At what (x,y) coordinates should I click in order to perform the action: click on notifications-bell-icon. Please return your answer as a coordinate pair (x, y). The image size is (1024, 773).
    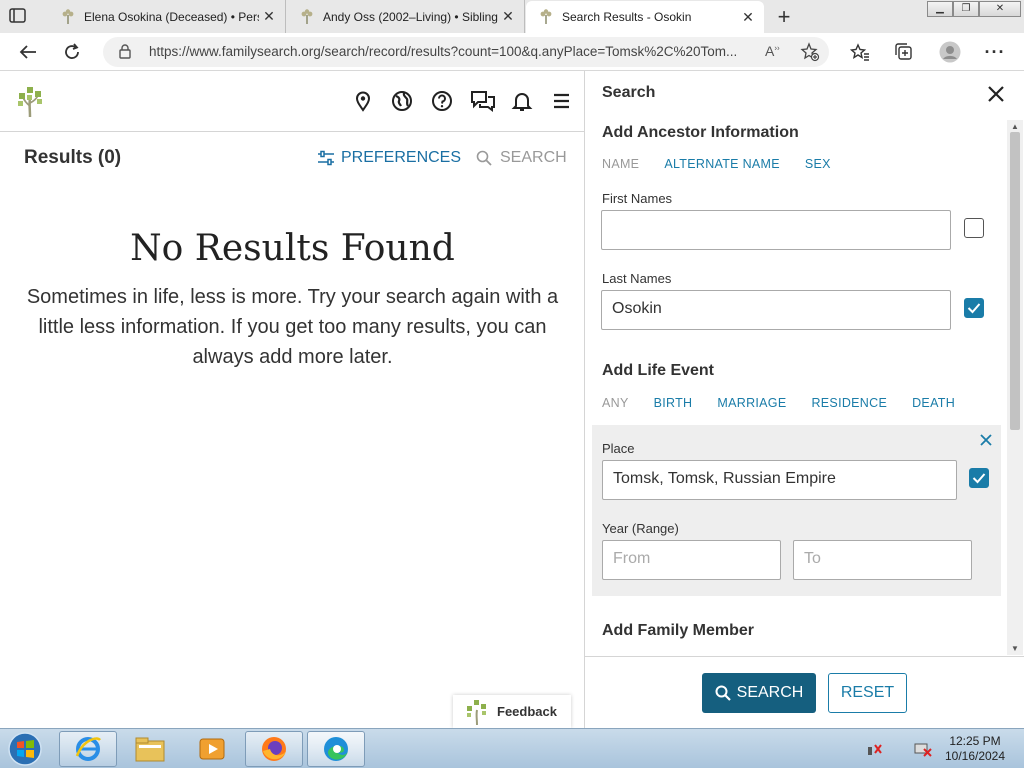
    Looking at the image, I should click on (522, 101).